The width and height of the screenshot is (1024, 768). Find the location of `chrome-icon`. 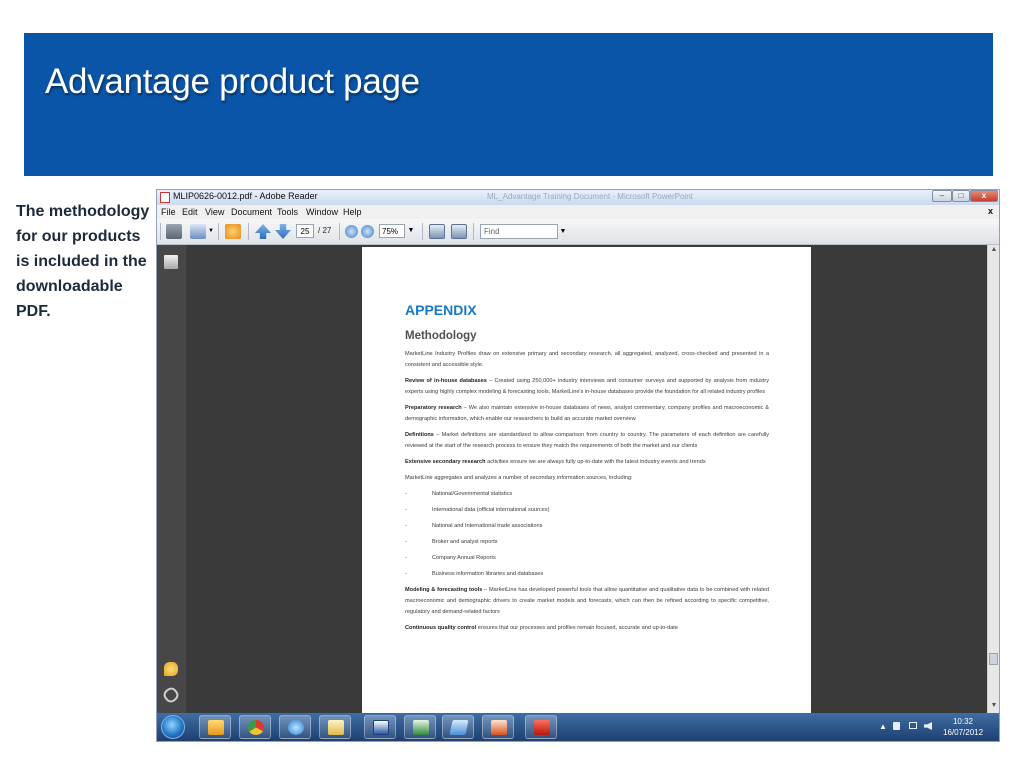

chrome-icon is located at coordinates (256, 727).